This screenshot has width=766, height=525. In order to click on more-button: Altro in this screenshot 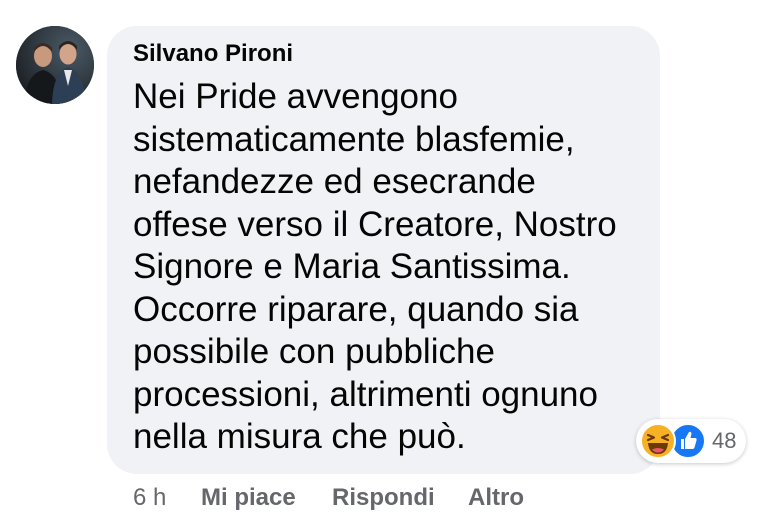, I will do `click(496, 498)`.